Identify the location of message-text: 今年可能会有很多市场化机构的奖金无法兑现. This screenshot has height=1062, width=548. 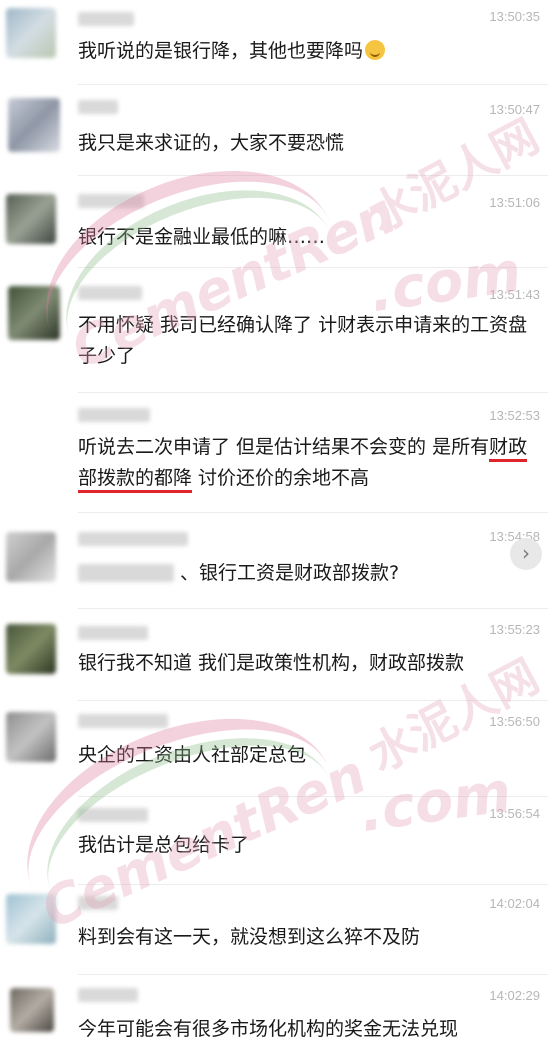
(268, 1029).